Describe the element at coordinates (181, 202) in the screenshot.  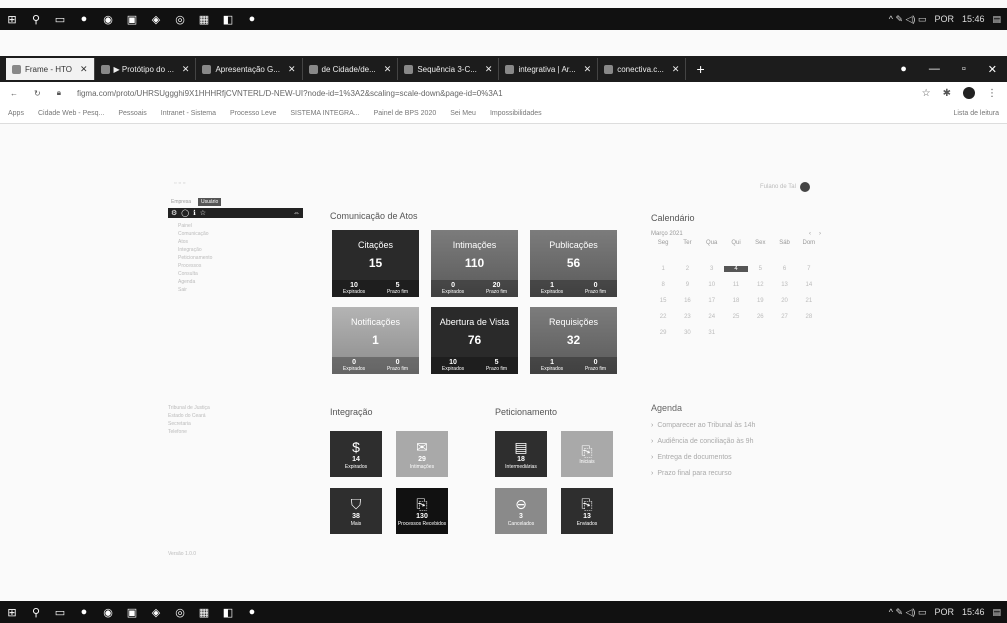
I see `sidebar-tab-empresa: Empresa` at that location.